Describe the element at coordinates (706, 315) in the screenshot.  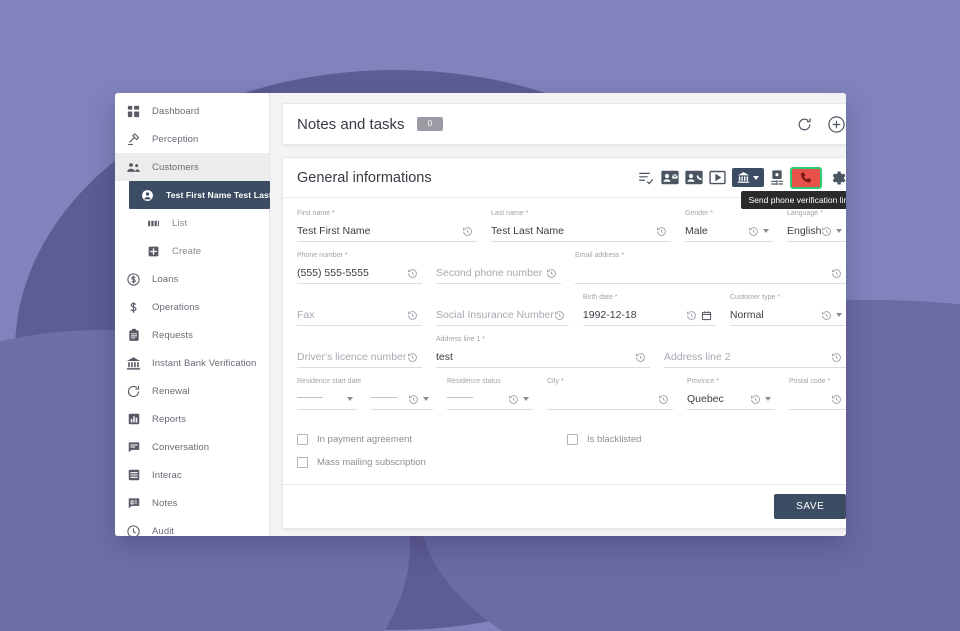
I see `calendar-icon` at that location.